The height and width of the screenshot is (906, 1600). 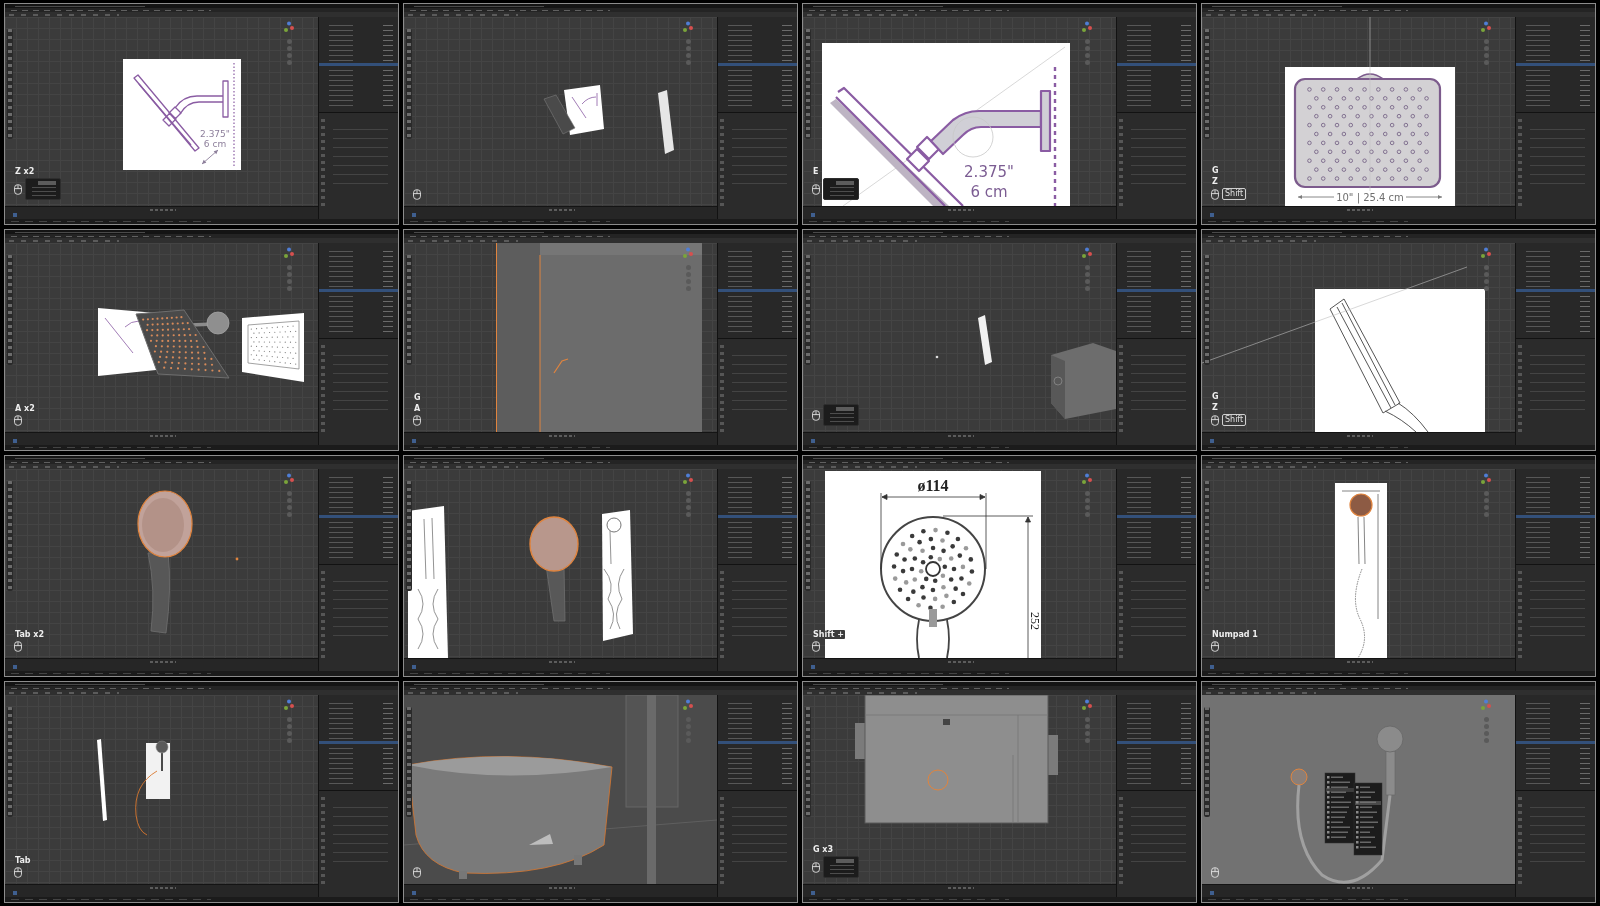 What do you see at coordinates (541, 839) in the screenshot?
I see `plane-fragment` at bounding box center [541, 839].